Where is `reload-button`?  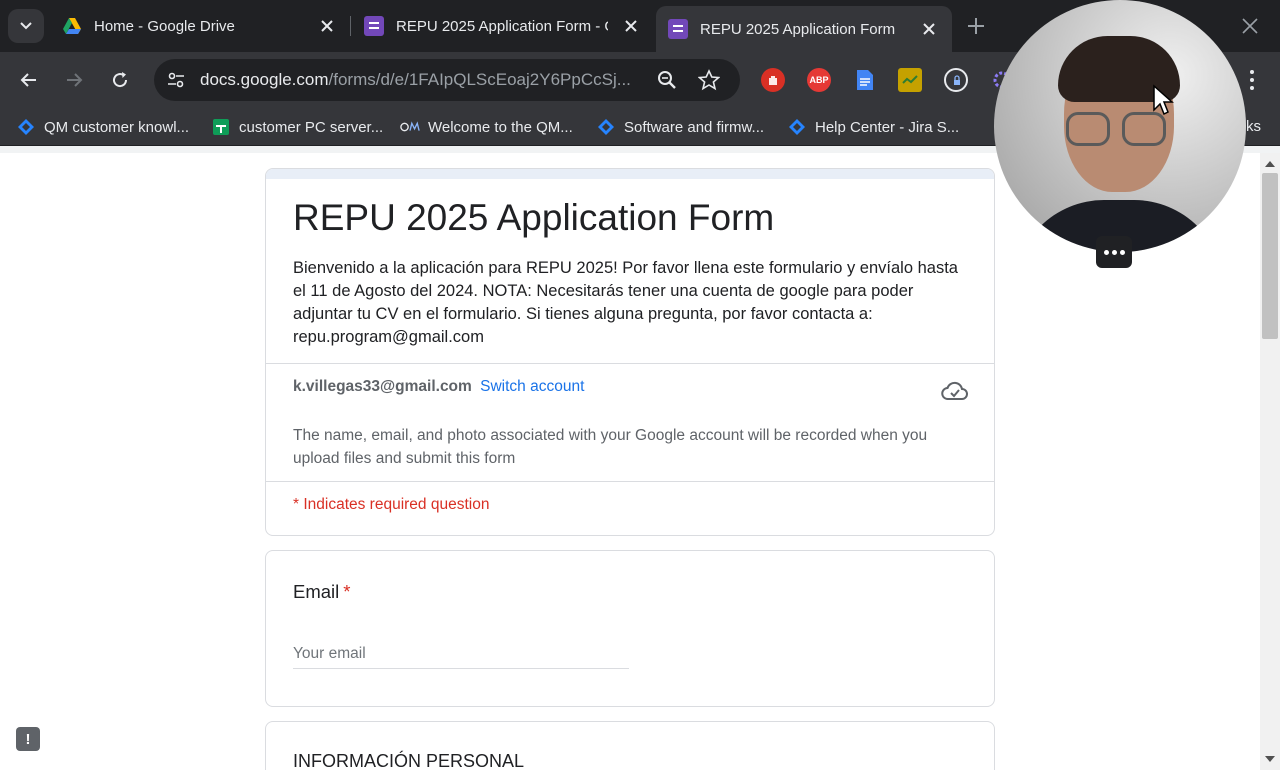 reload-button is located at coordinates (120, 80).